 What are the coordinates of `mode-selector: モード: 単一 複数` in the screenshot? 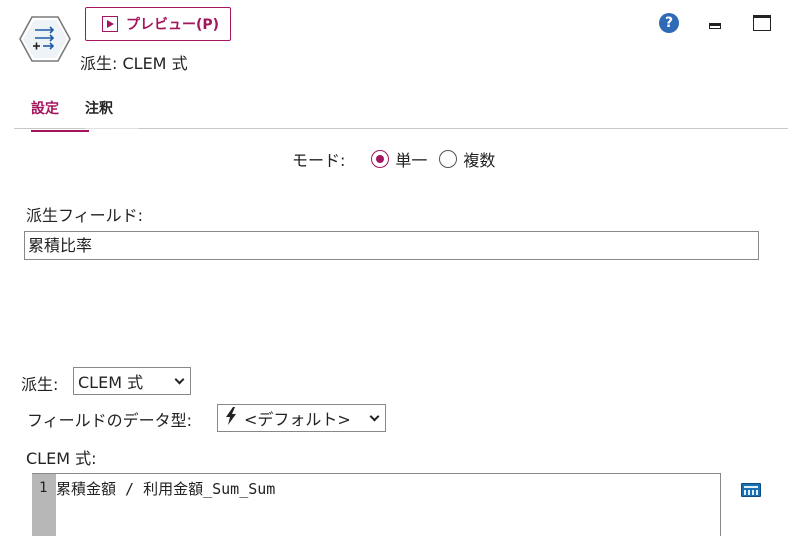 It's located at (399, 159).